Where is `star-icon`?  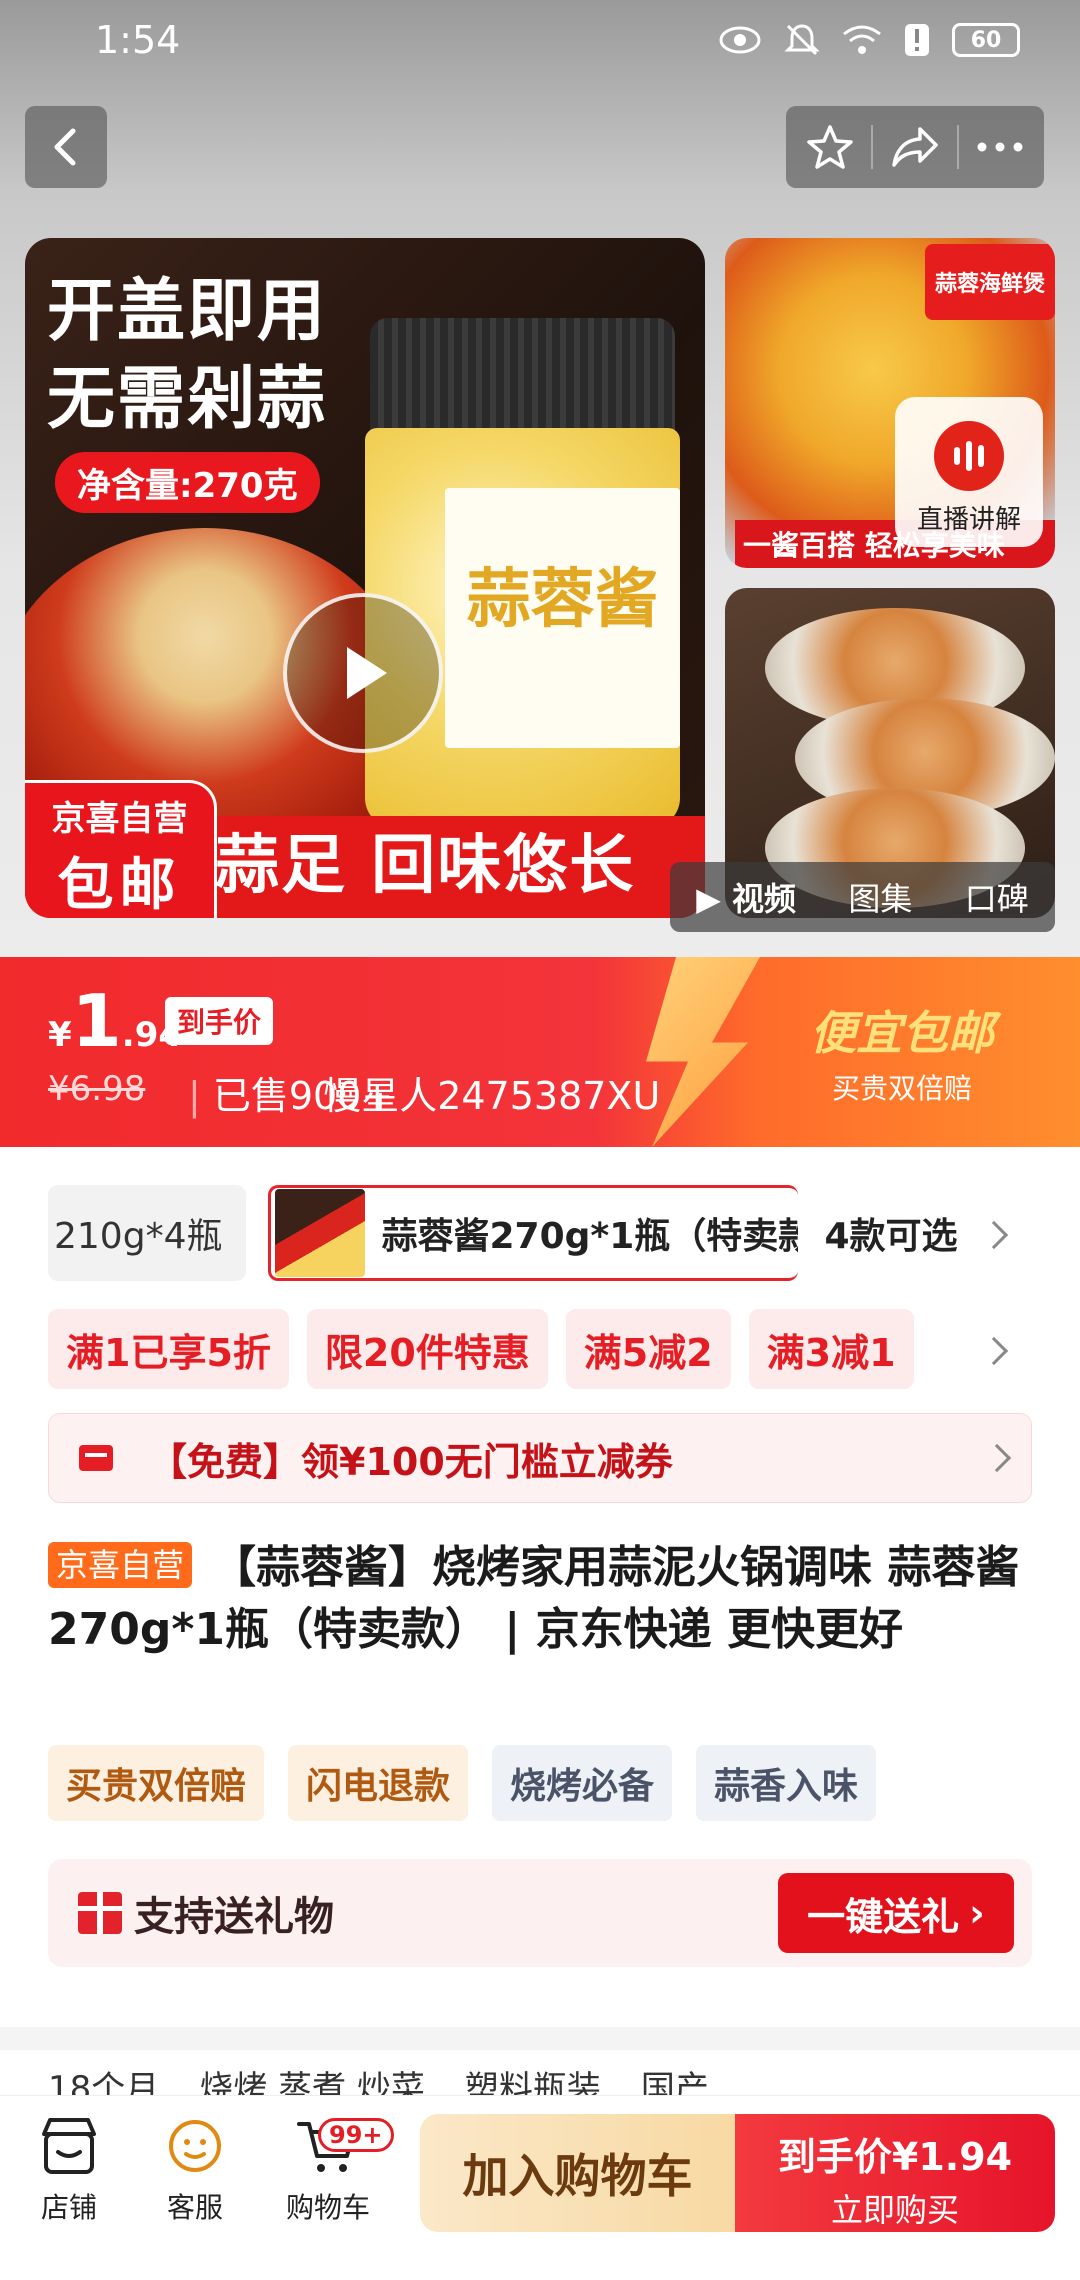 star-icon is located at coordinates (830, 147).